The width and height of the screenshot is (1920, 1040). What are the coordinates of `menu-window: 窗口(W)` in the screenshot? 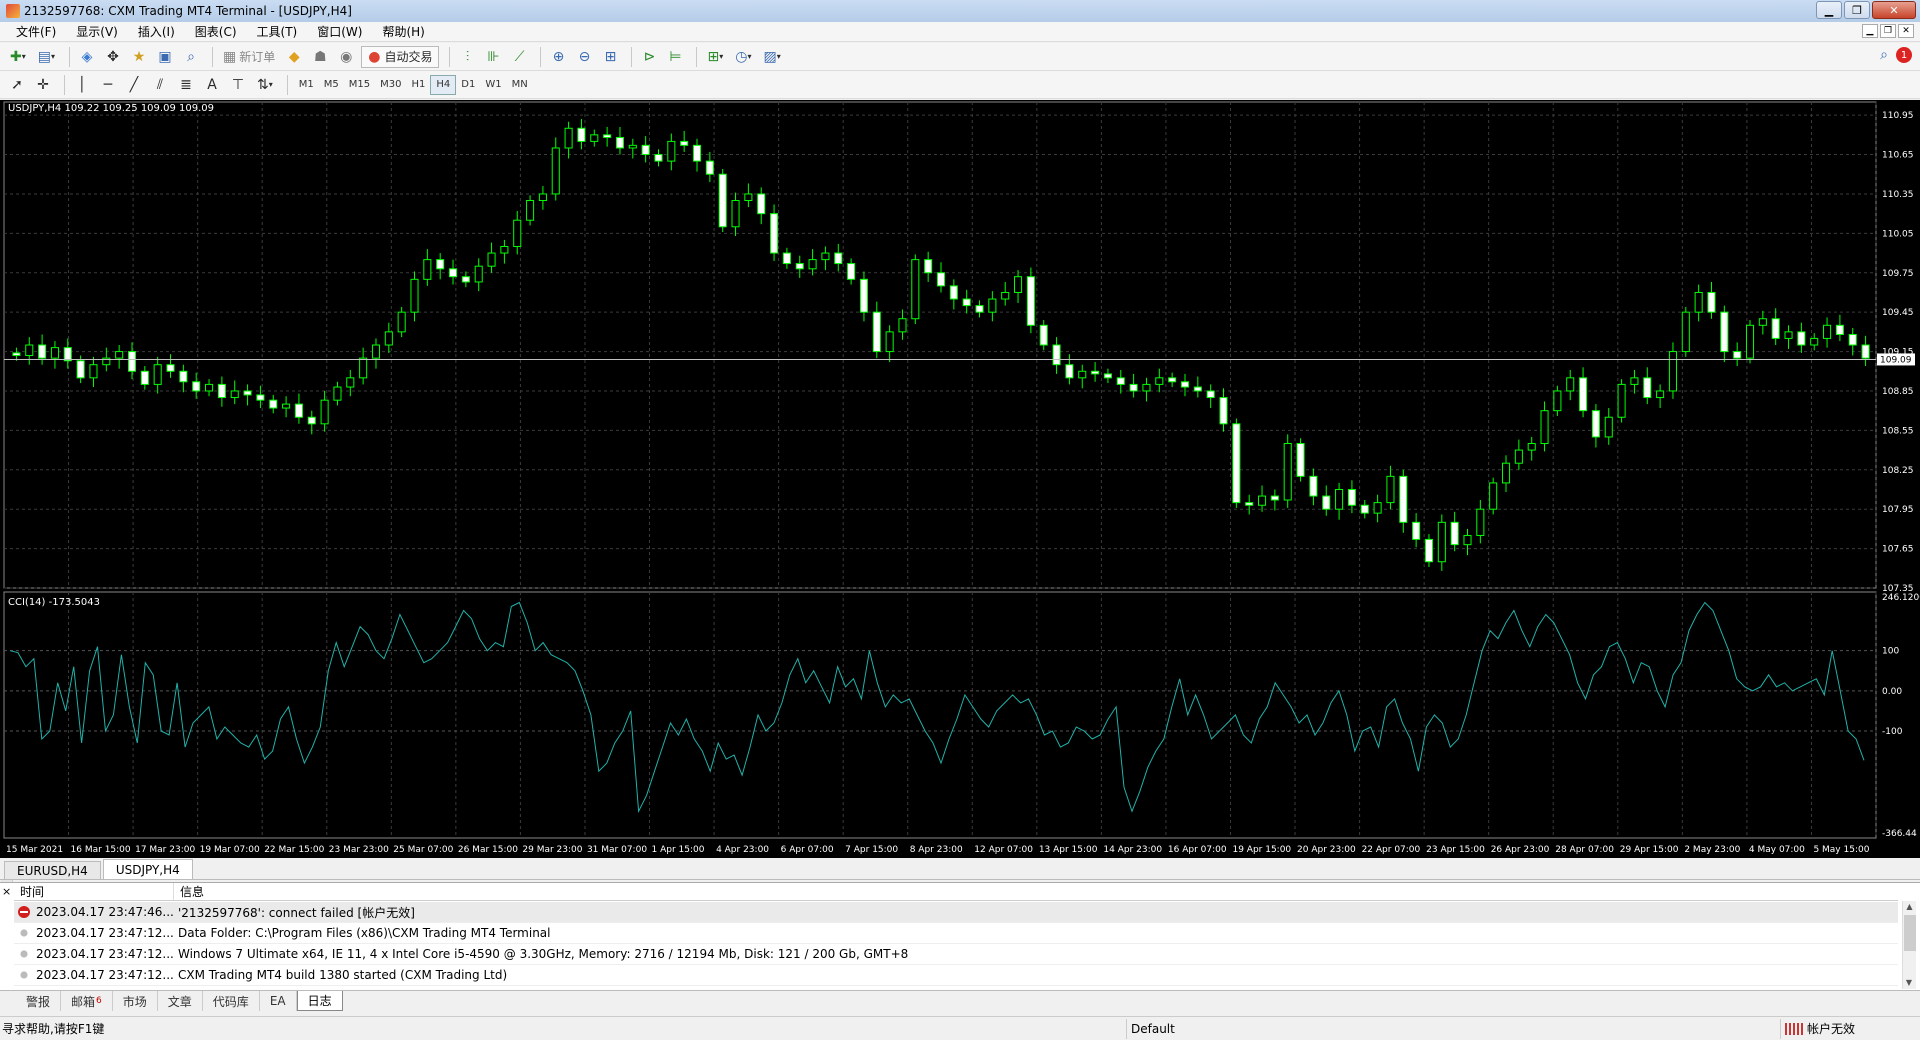 It's located at (339, 31).